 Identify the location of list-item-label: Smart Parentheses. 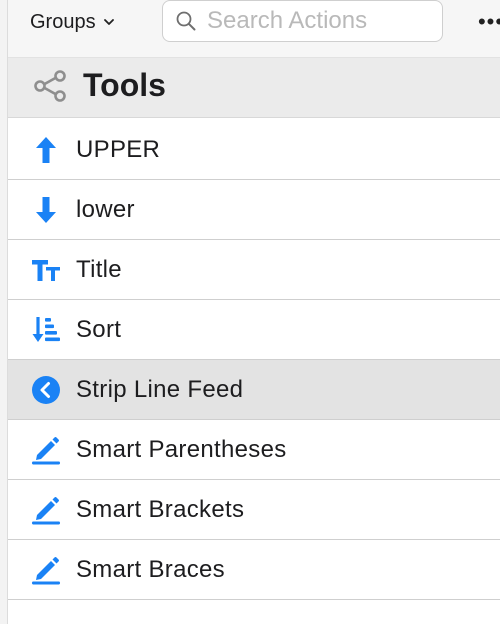
(181, 449).